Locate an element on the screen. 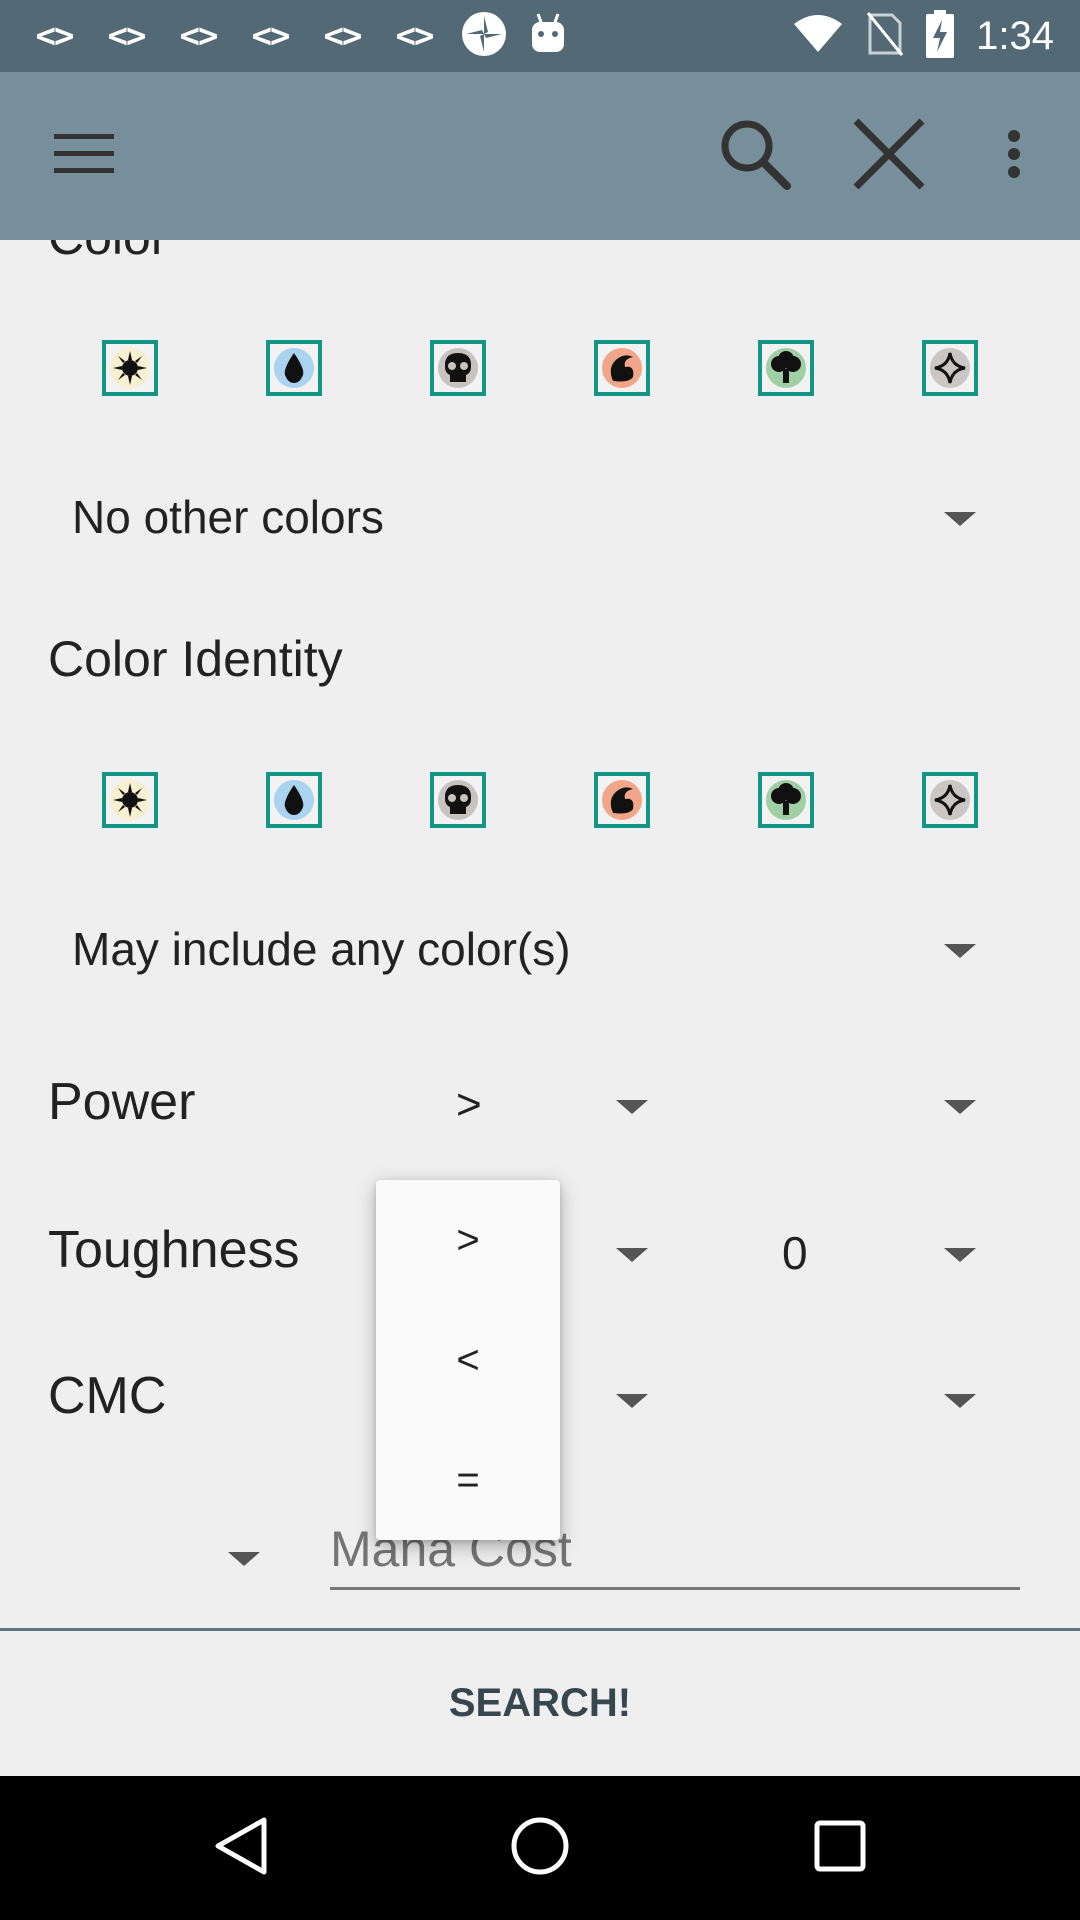 The height and width of the screenshot is (1920, 1080). identity-white-checkbox is located at coordinates (130, 800).